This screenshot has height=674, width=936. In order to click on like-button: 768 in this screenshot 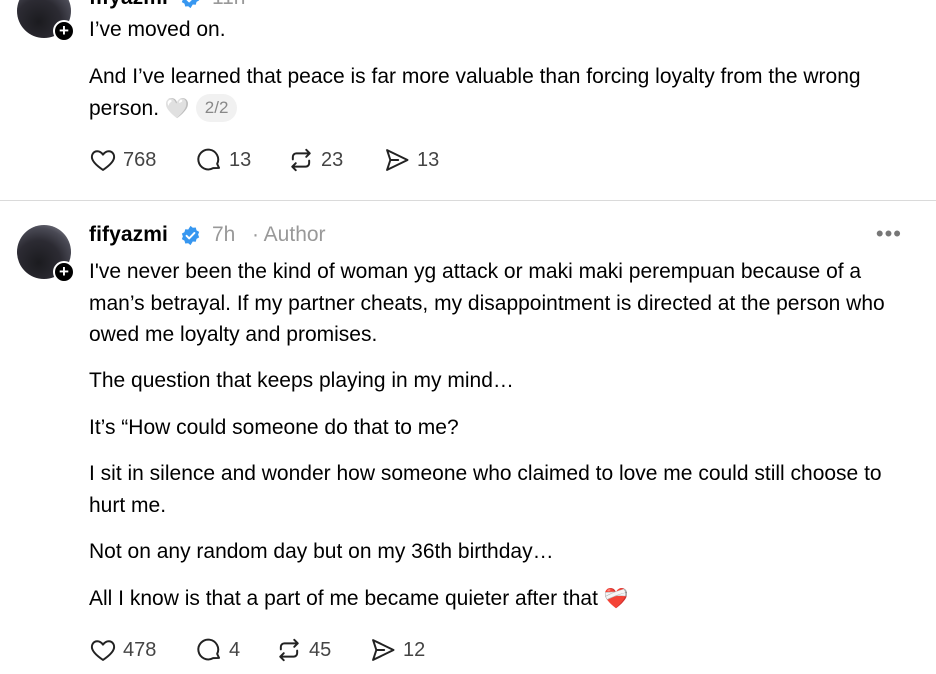, I will do `click(122, 160)`.